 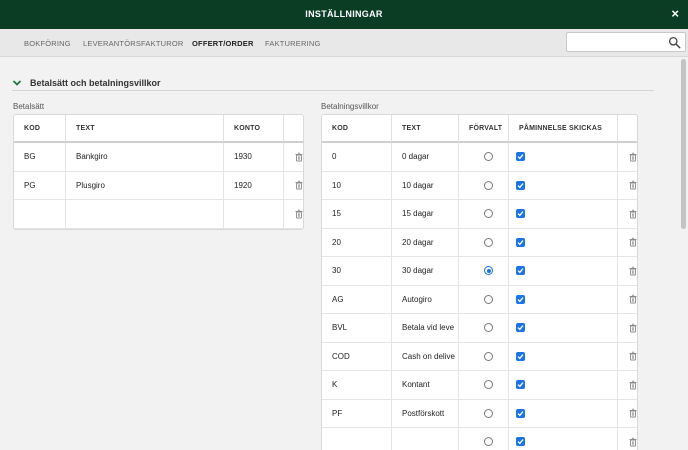 I want to click on cell-kod: 10, so click(x=357, y=185).